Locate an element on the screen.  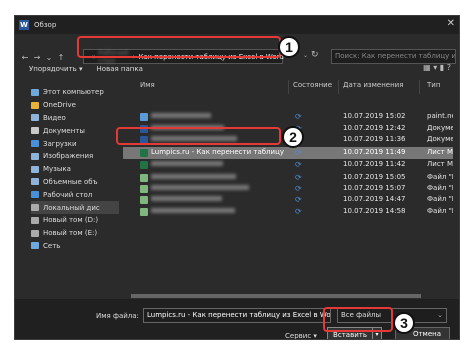
column-date: Дата изменения is located at coordinates (373, 88).